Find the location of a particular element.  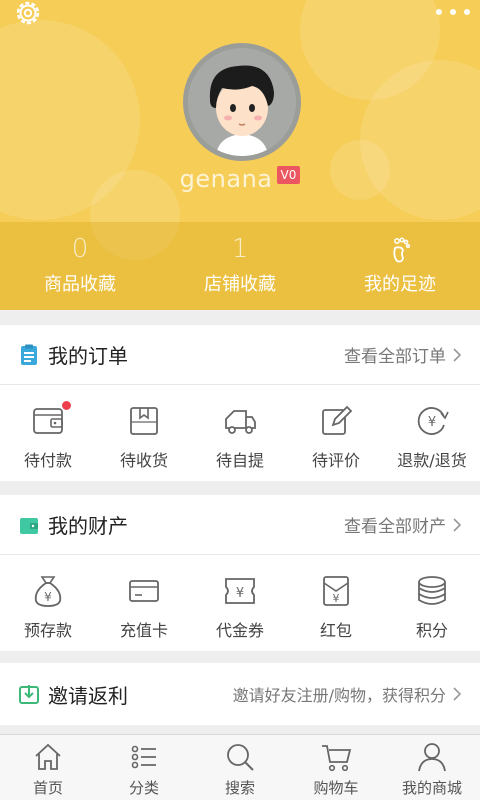

orders-title: 我的订单 is located at coordinates (88, 356).